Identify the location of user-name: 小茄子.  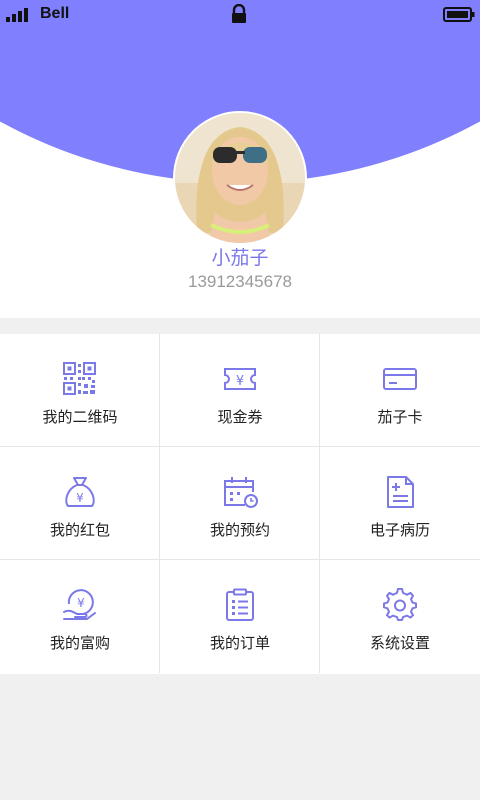
(240, 258).